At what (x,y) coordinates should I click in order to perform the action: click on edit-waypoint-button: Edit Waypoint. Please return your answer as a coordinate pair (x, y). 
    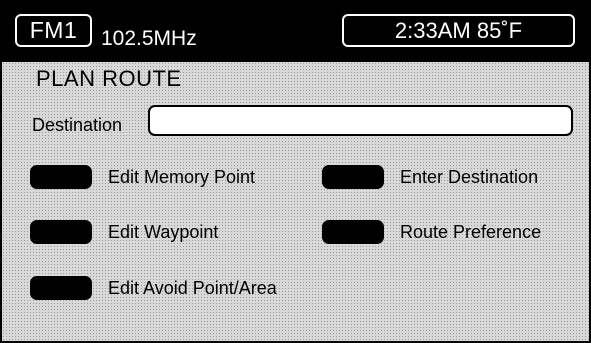
    Looking at the image, I should click on (124, 232).